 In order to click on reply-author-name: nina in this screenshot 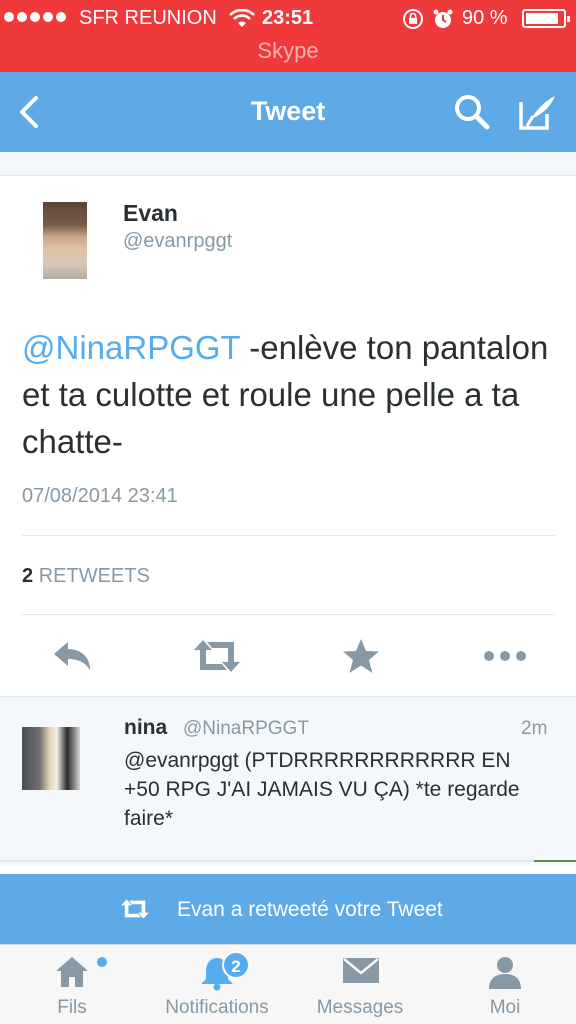, I will do `click(145, 728)`.